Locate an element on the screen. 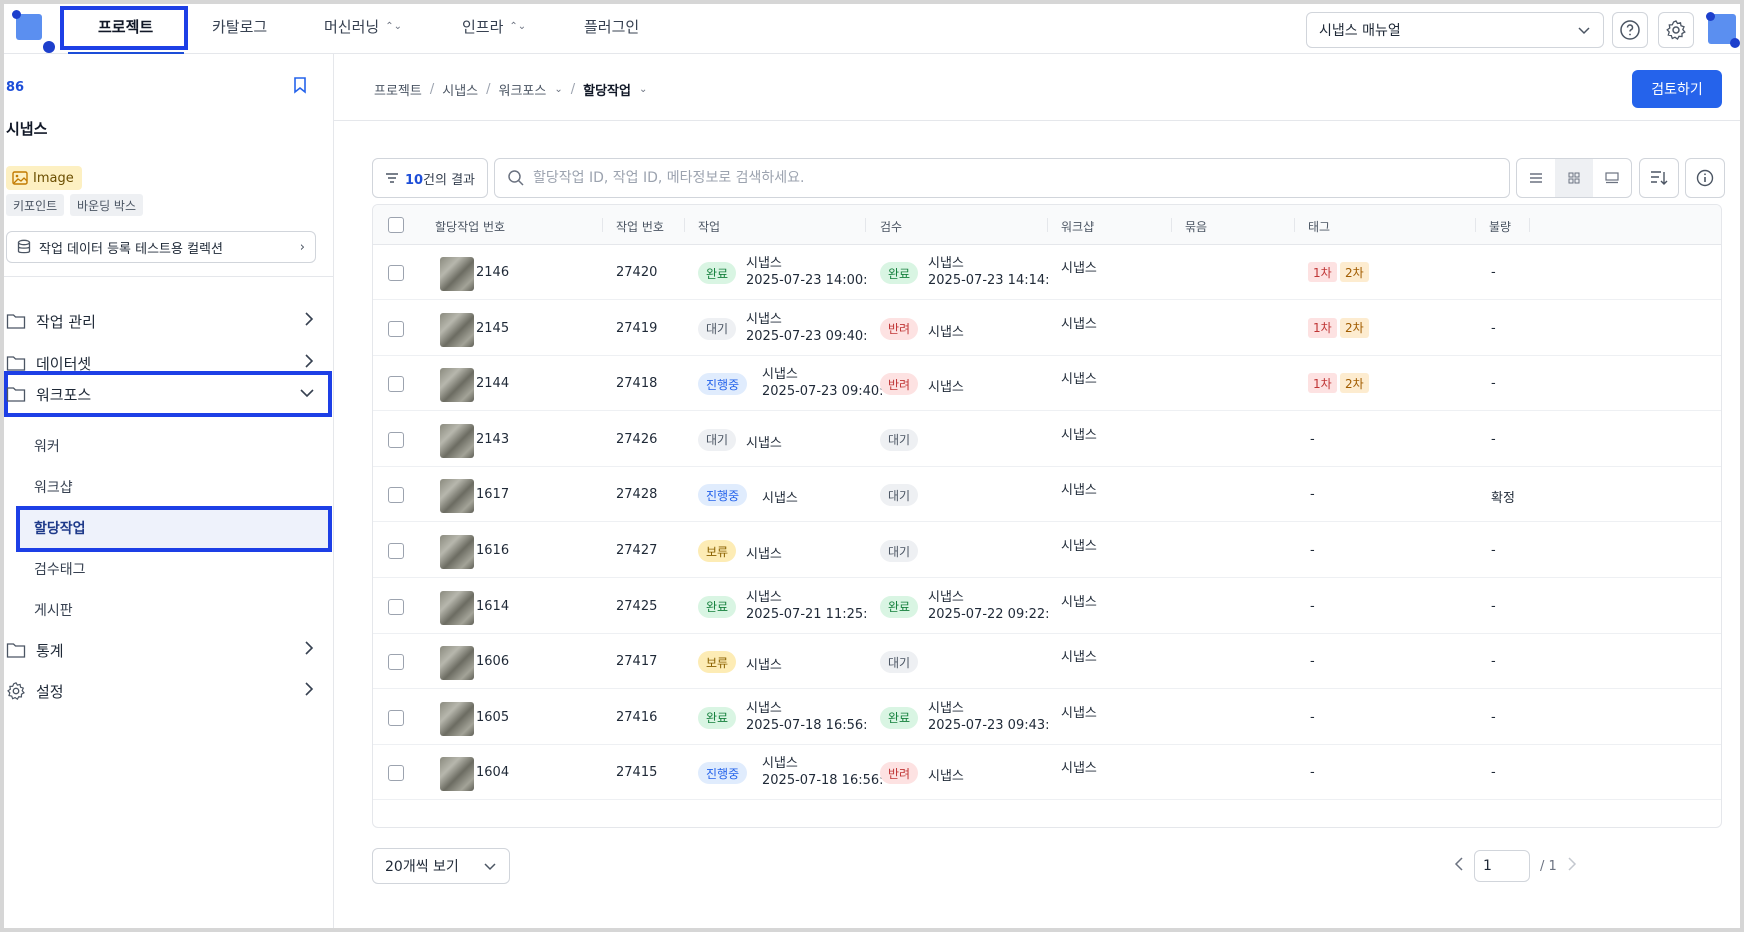  task-id: 27427 is located at coordinates (636, 550).